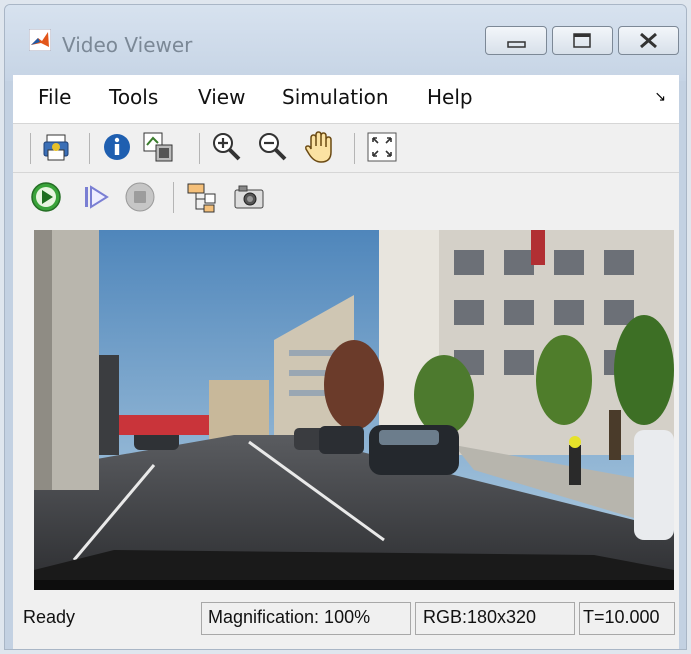  What do you see at coordinates (320, 147) in the screenshot?
I see `pan-hand-icon` at bounding box center [320, 147].